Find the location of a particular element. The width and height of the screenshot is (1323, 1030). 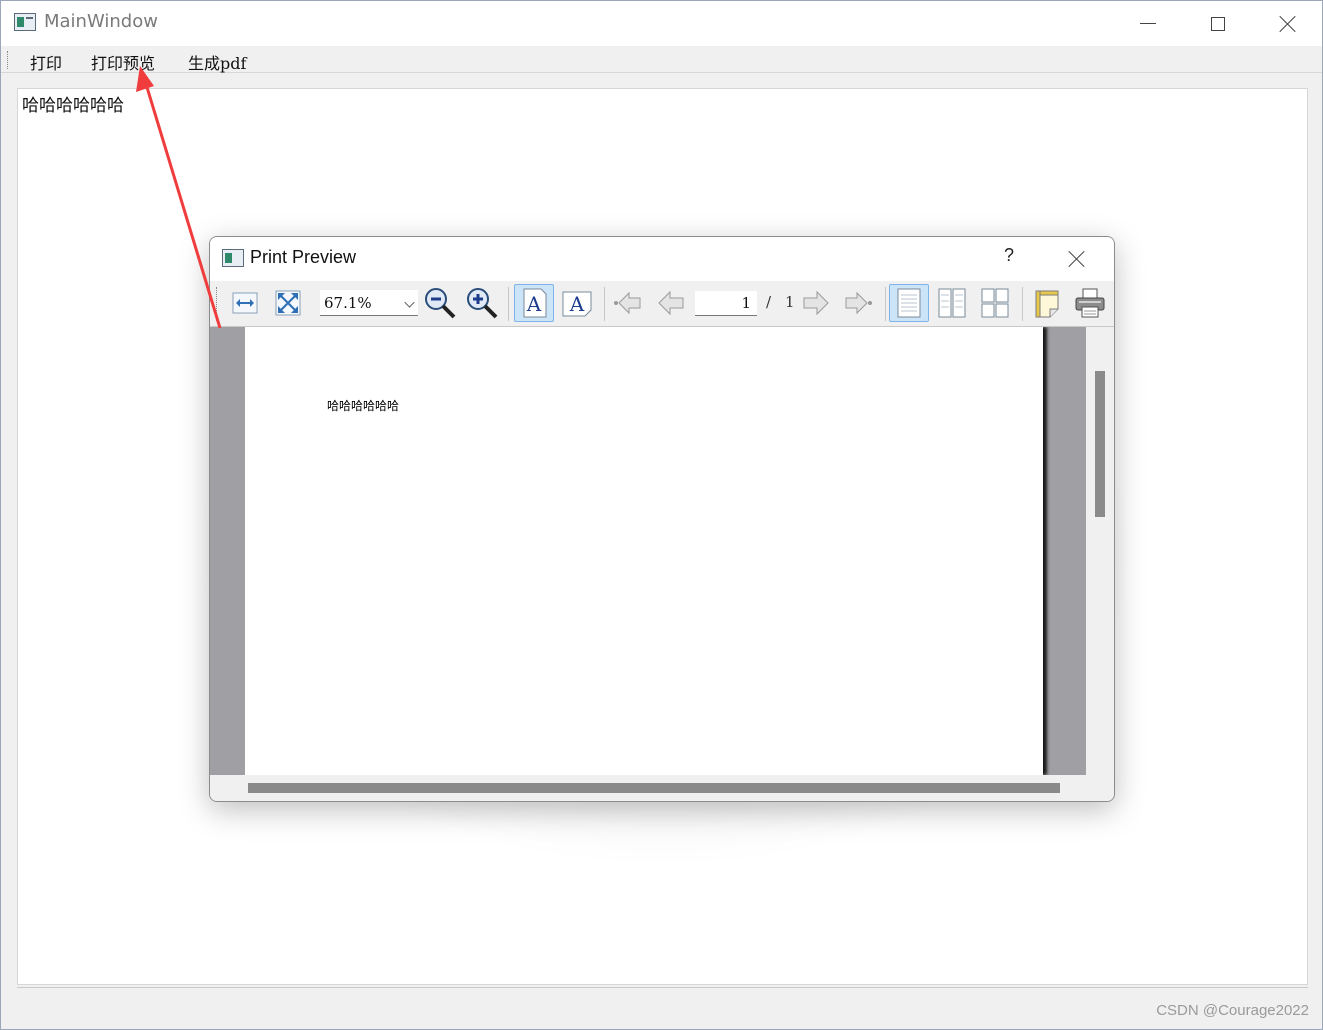

fit-page-icon is located at coordinates (288, 303).